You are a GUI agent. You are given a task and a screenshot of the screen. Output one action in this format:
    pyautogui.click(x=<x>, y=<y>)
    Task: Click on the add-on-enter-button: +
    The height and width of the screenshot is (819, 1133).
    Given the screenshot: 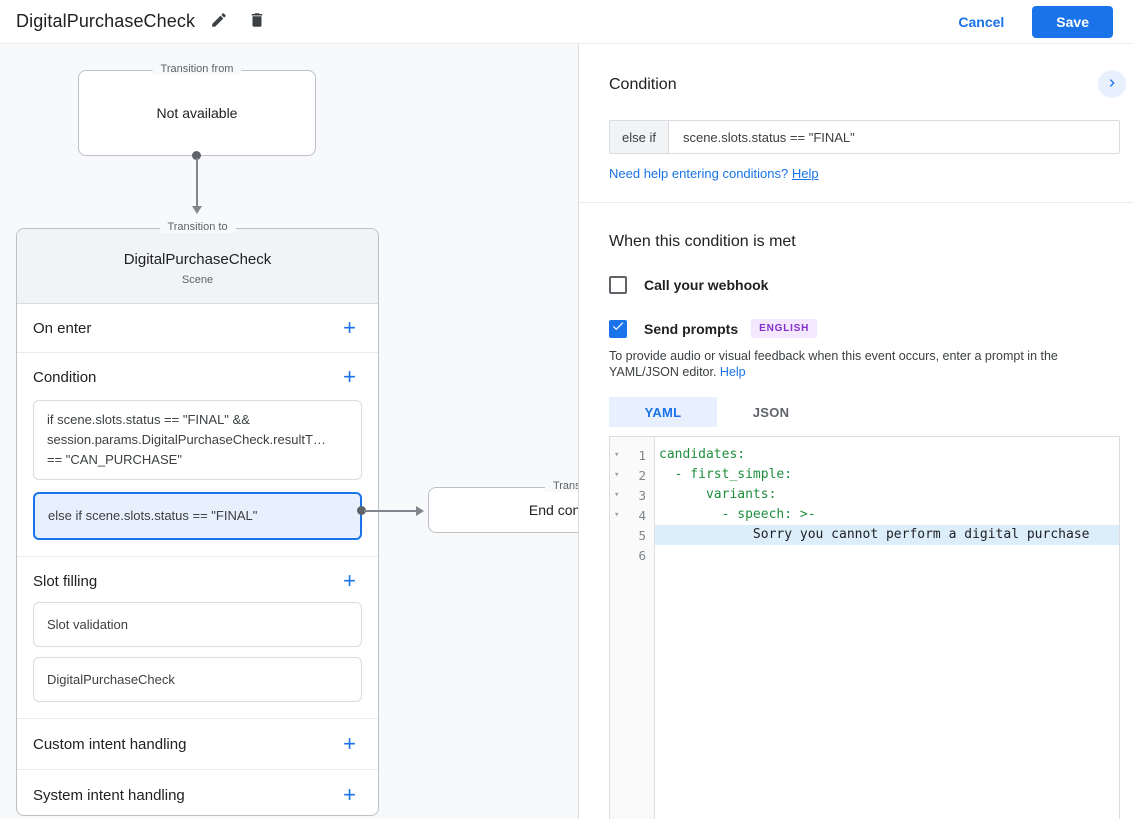 What is the action you would take?
    pyautogui.click(x=349, y=328)
    